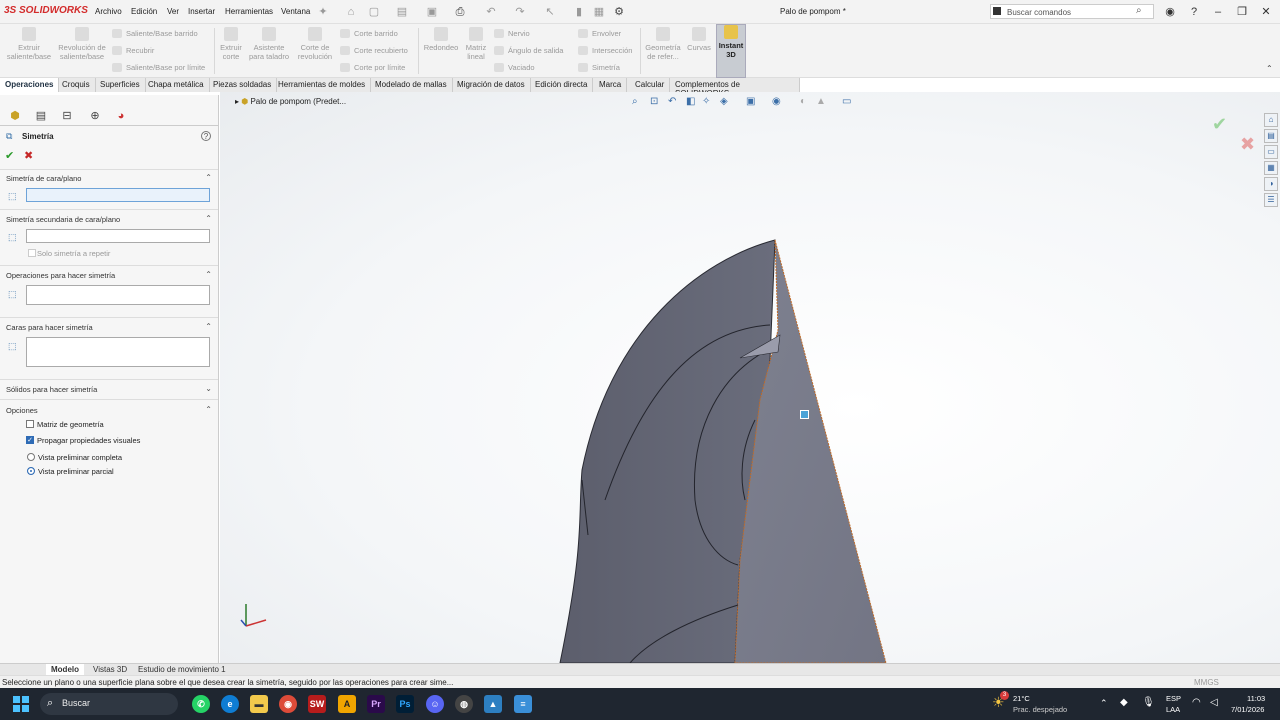  What do you see at coordinates (201, 11) in the screenshot?
I see `menu-insertar: Insertar` at bounding box center [201, 11].